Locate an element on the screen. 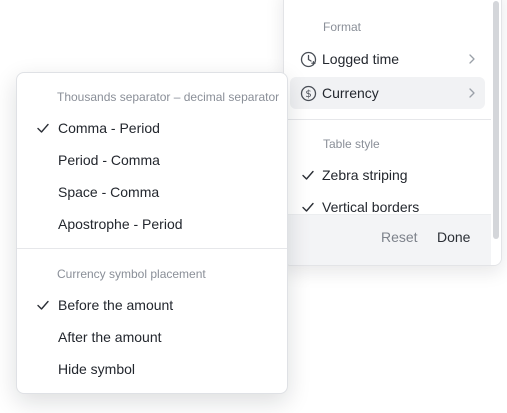 The width and height of the screenshot is (507, 413). format-heading: Format is located at coordinates (342, 27).